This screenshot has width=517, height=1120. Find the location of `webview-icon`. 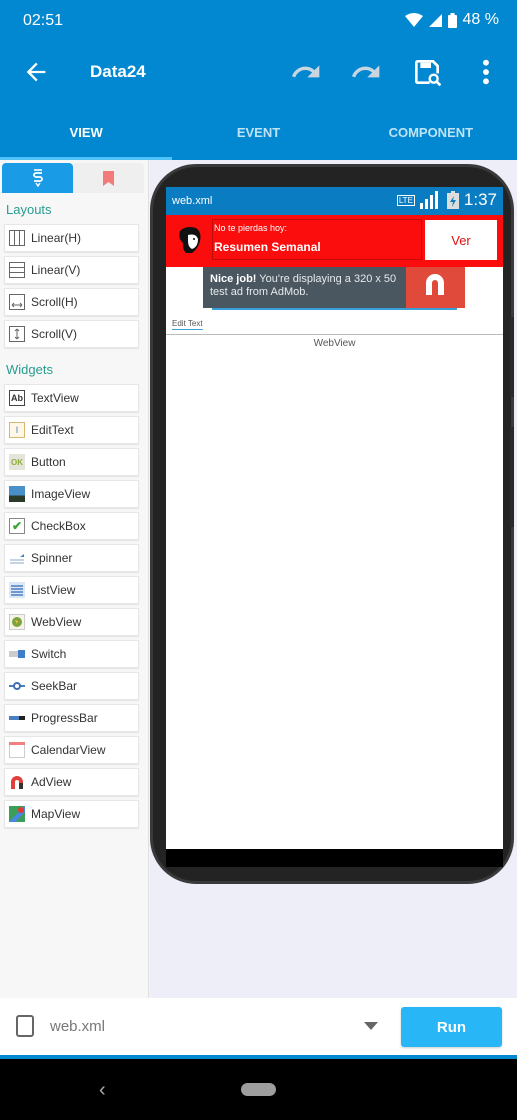

webview-icon is located at coordinates (17, 622).